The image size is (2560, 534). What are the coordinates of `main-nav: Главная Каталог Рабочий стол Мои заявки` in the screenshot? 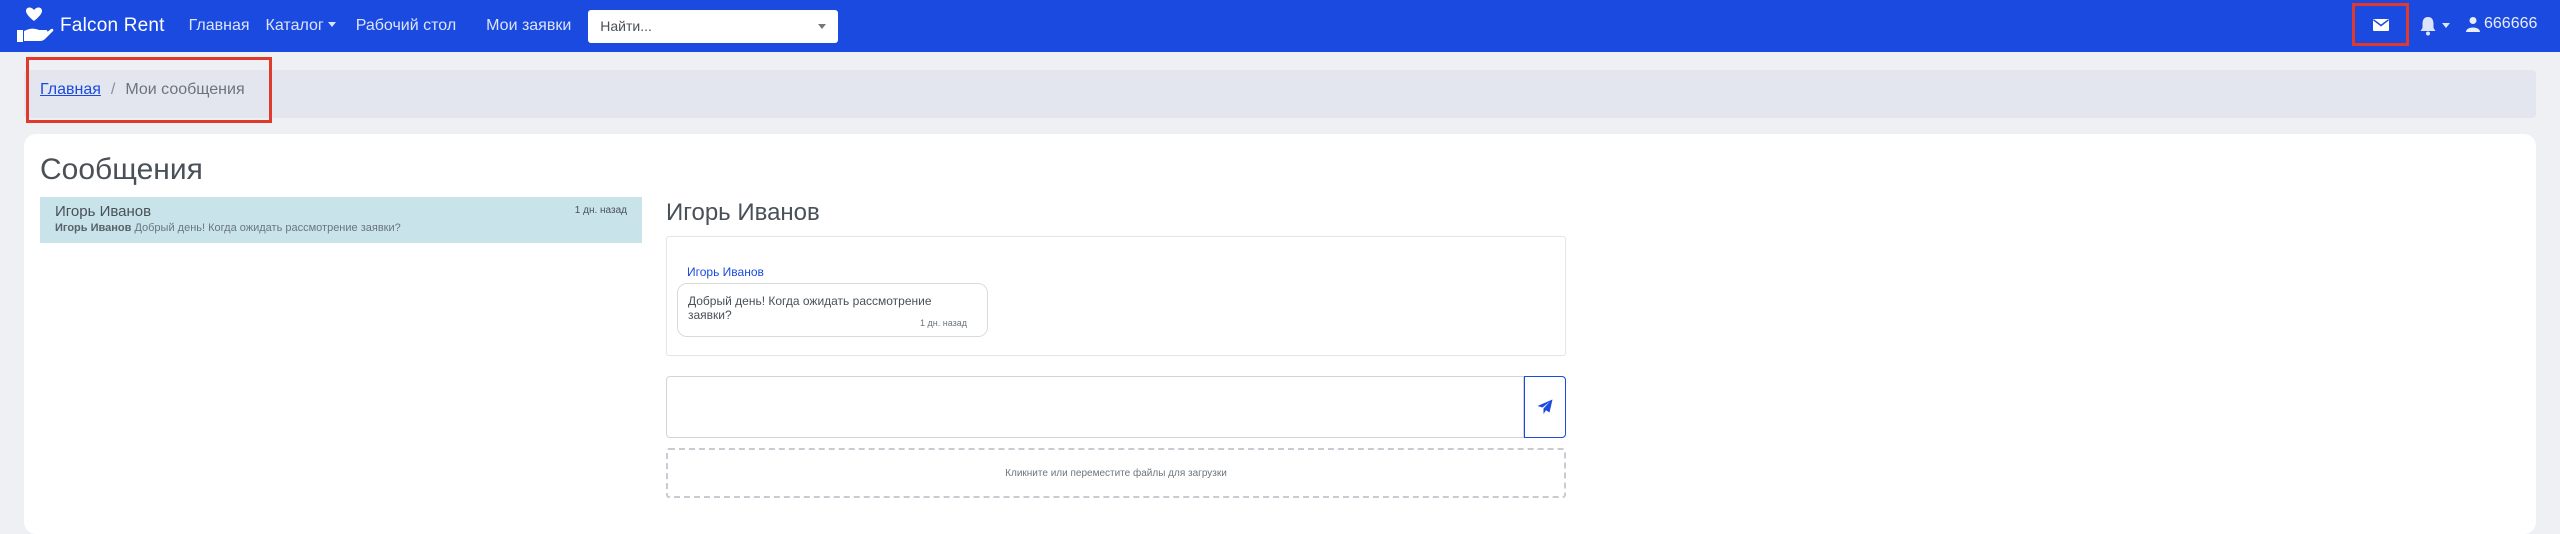 It's located at (388, 26).